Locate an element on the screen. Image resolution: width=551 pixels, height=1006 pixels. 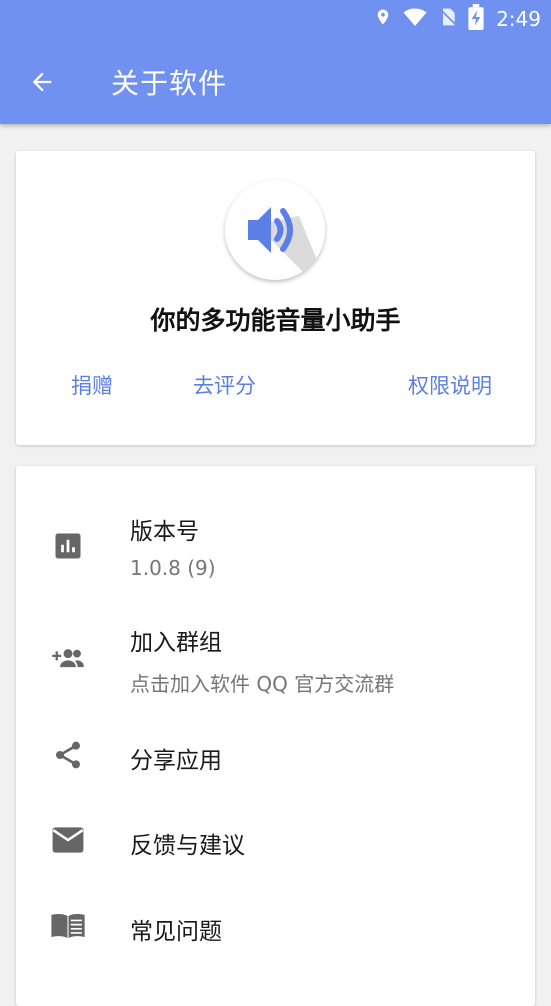
status-time: 2:49 is located at coordinates (518, 19).